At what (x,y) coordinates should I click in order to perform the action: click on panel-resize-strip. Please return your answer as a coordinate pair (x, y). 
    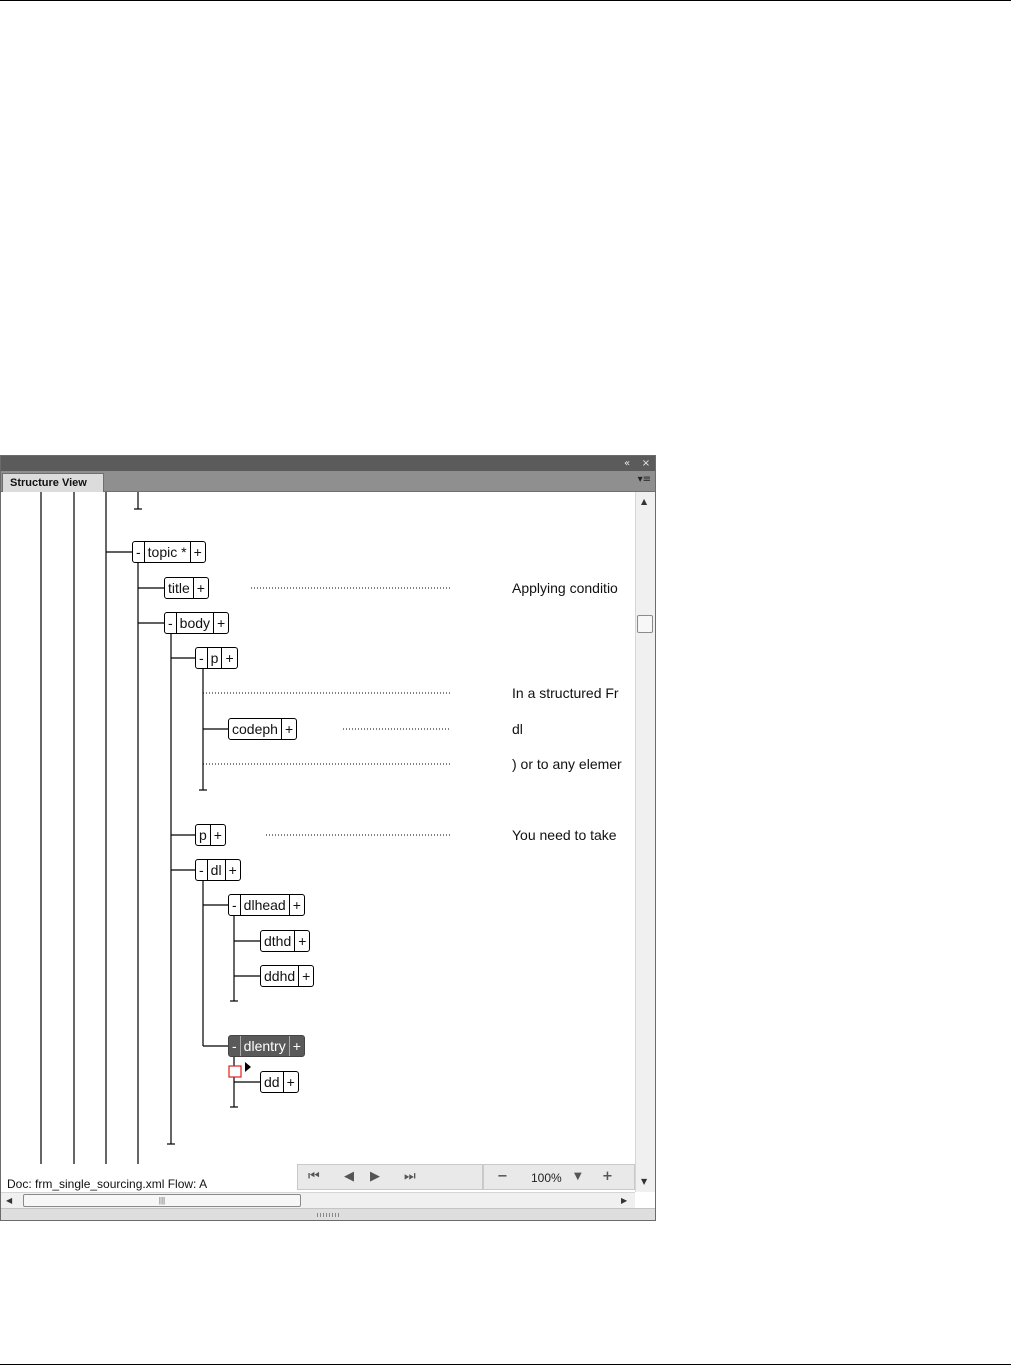
    Looking at the image, I should click on (328, 1214).